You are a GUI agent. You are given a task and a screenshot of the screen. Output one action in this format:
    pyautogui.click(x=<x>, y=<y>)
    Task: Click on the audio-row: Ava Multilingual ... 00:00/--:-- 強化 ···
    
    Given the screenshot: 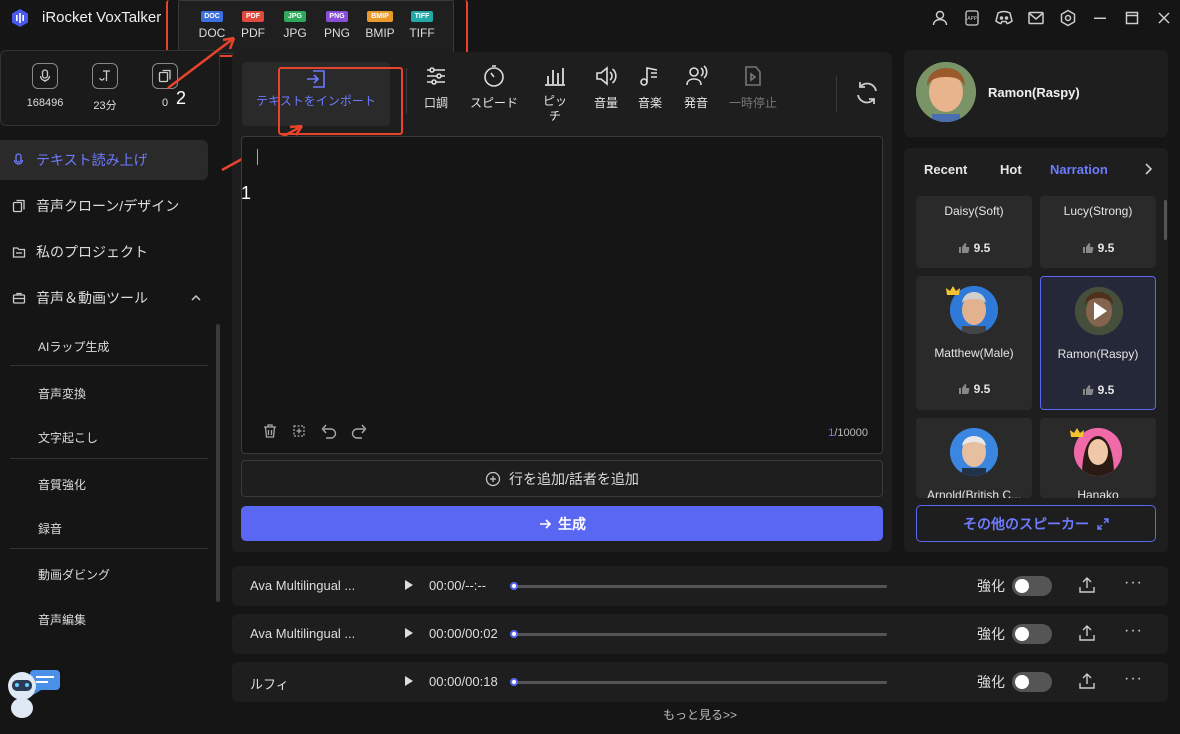 What is the action you would take?
    pyautogui.click(x=700, y=586)
    